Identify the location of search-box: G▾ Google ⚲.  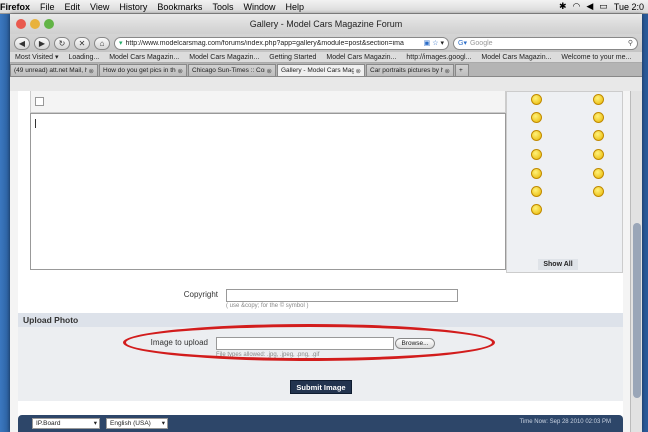
(545, 43).